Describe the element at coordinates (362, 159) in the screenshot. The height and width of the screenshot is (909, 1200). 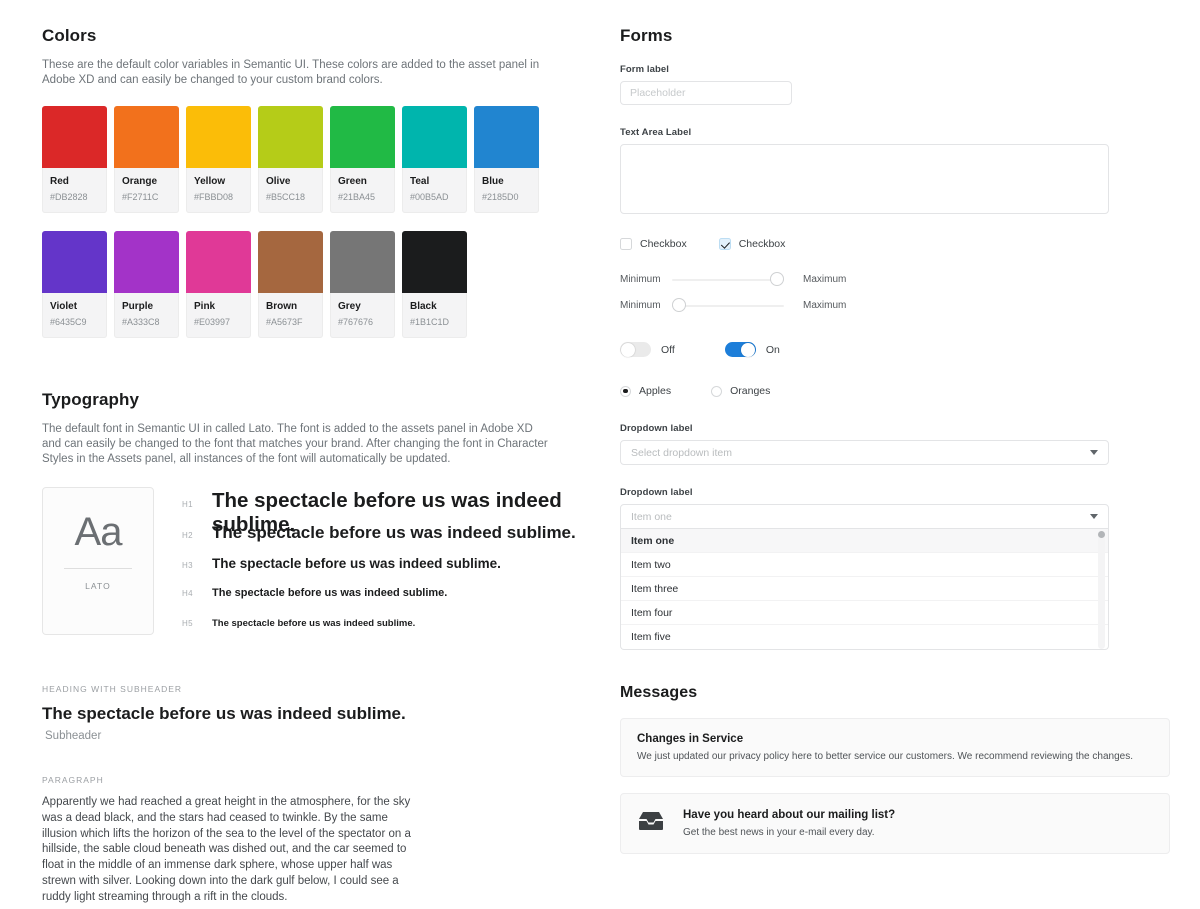
I see `color-swatch-green: Green #21BA45` at that location.